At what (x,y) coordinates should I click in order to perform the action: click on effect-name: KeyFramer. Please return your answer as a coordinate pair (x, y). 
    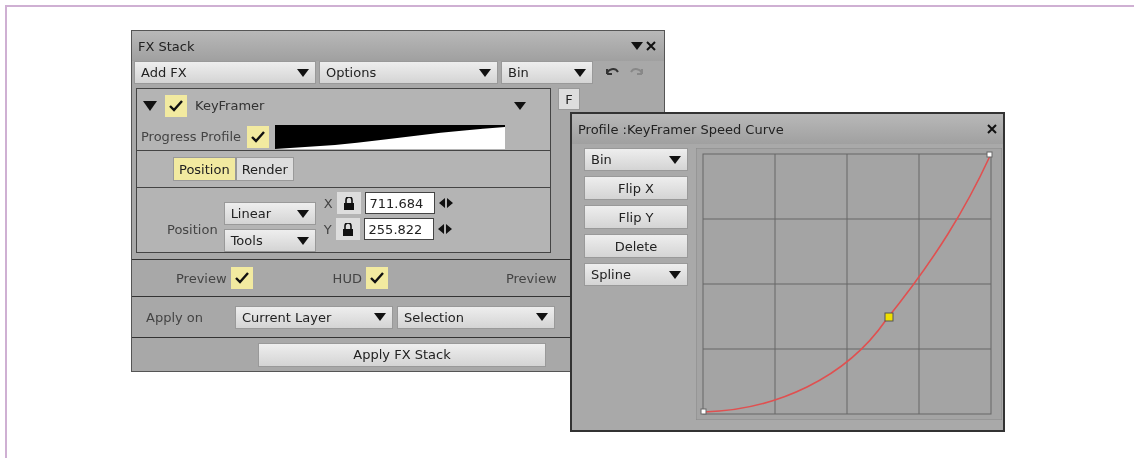
    Looking at the image, I should click on (230, 106).